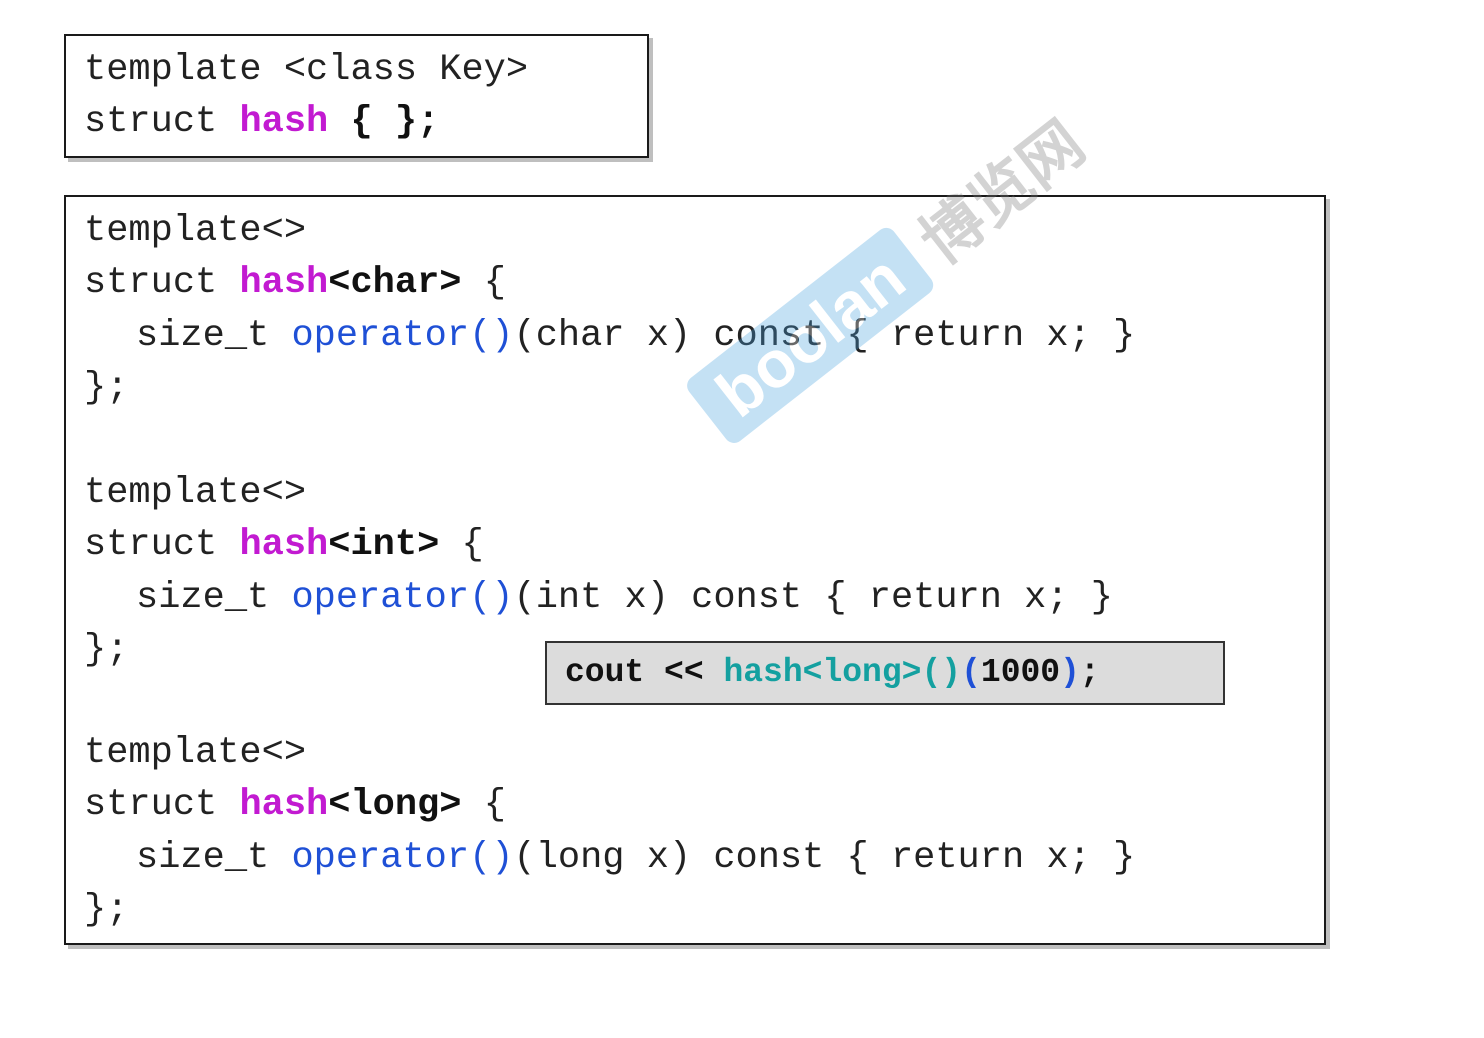  What do you see at coordinates (1020, 672) in the screenshot?
I see `call-argument: 1000` at bounding box center [1020, 672].